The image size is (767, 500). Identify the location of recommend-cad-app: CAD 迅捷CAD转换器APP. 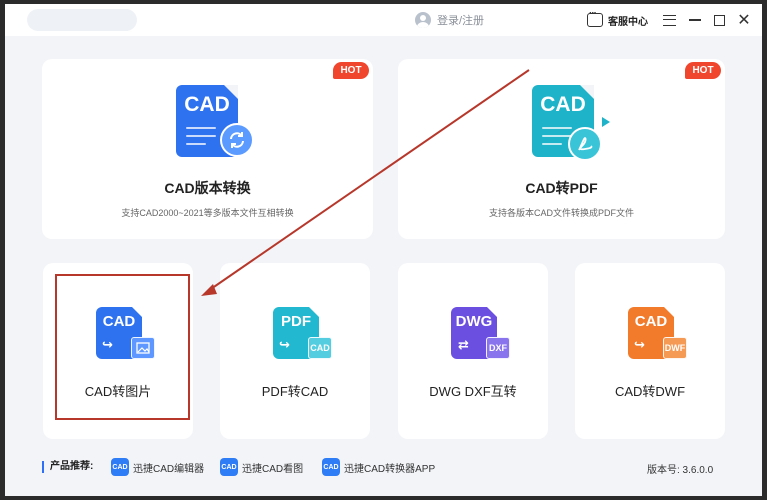
(378, 467).